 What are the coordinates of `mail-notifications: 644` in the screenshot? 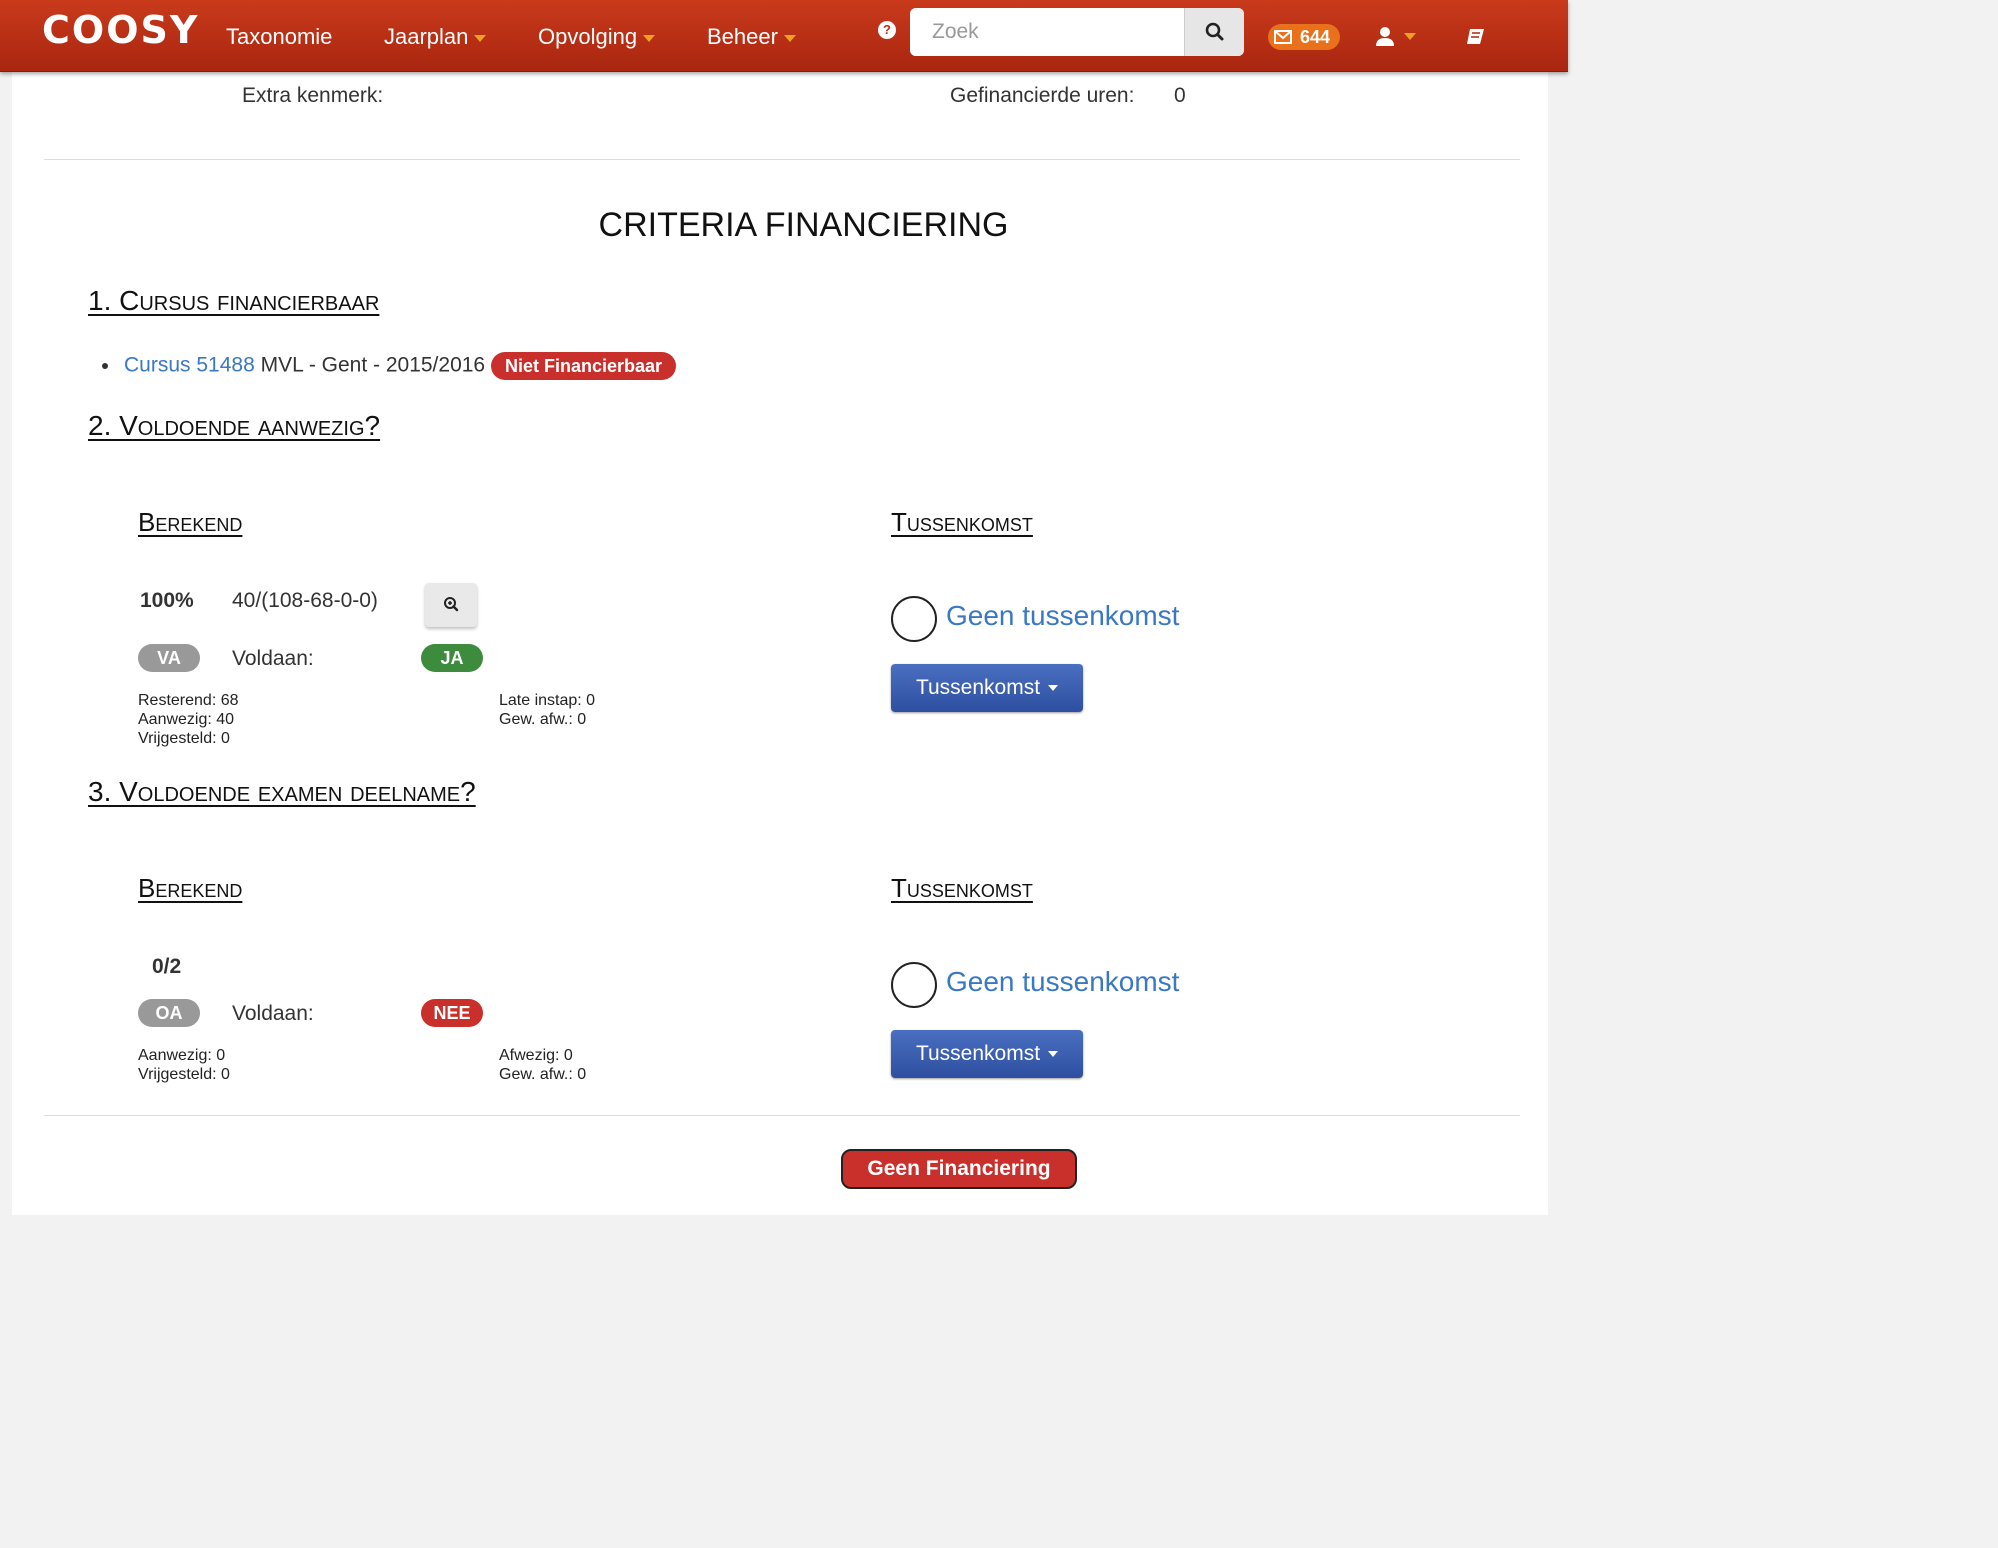 It's located at (1304, 37).